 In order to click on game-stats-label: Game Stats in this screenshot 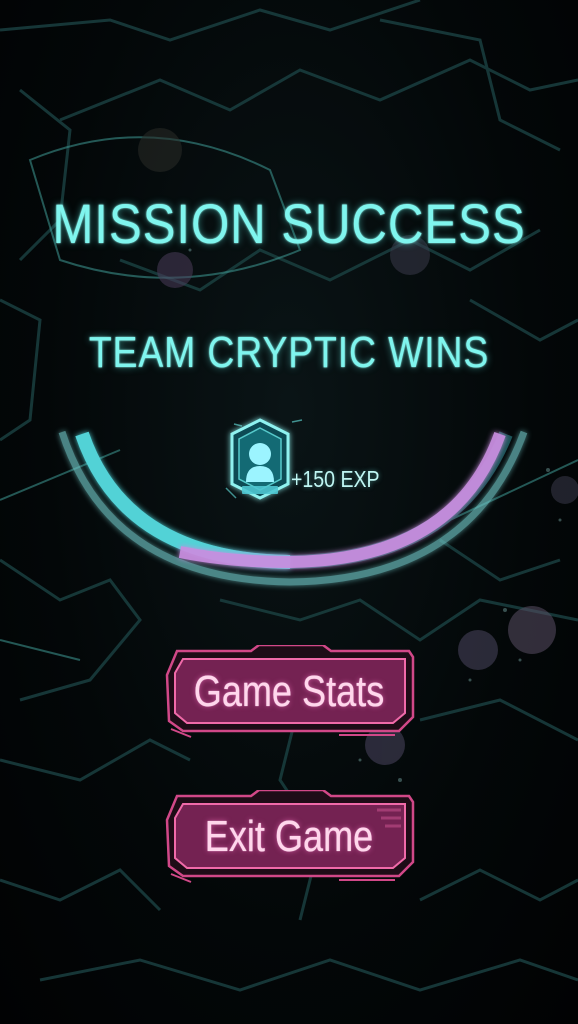, I will do `click(289, 691)`.